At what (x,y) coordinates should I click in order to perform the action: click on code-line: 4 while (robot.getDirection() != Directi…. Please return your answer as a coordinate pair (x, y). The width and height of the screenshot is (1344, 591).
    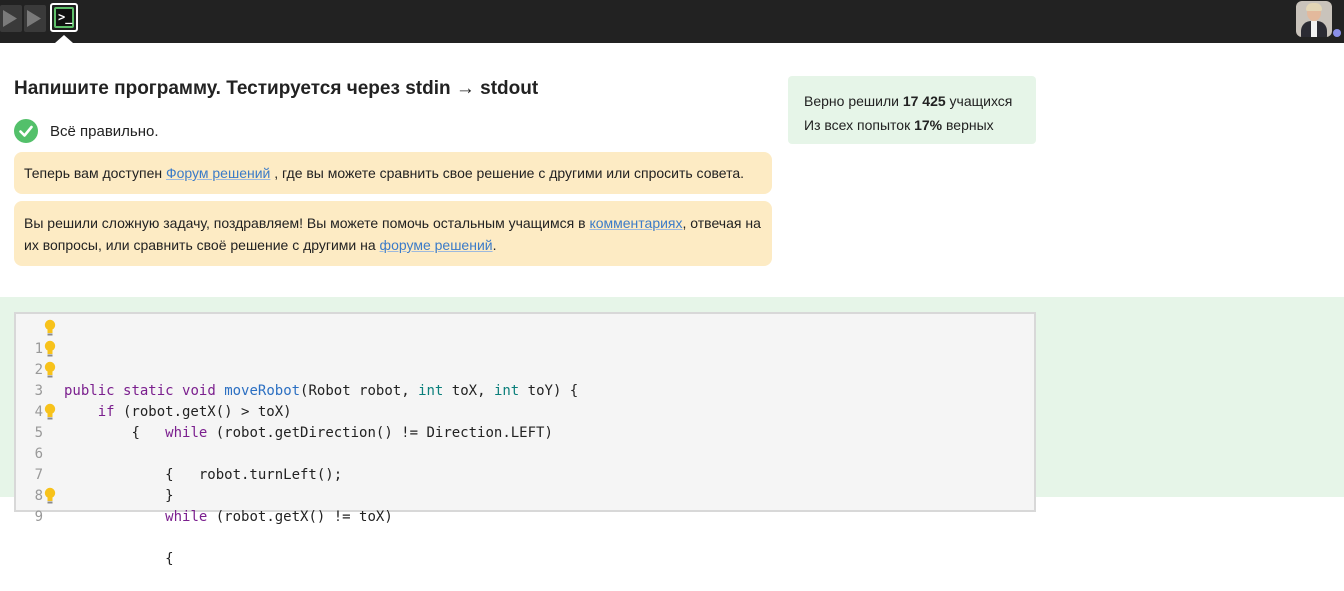
    Looking at the image, I should click on (525, 411).